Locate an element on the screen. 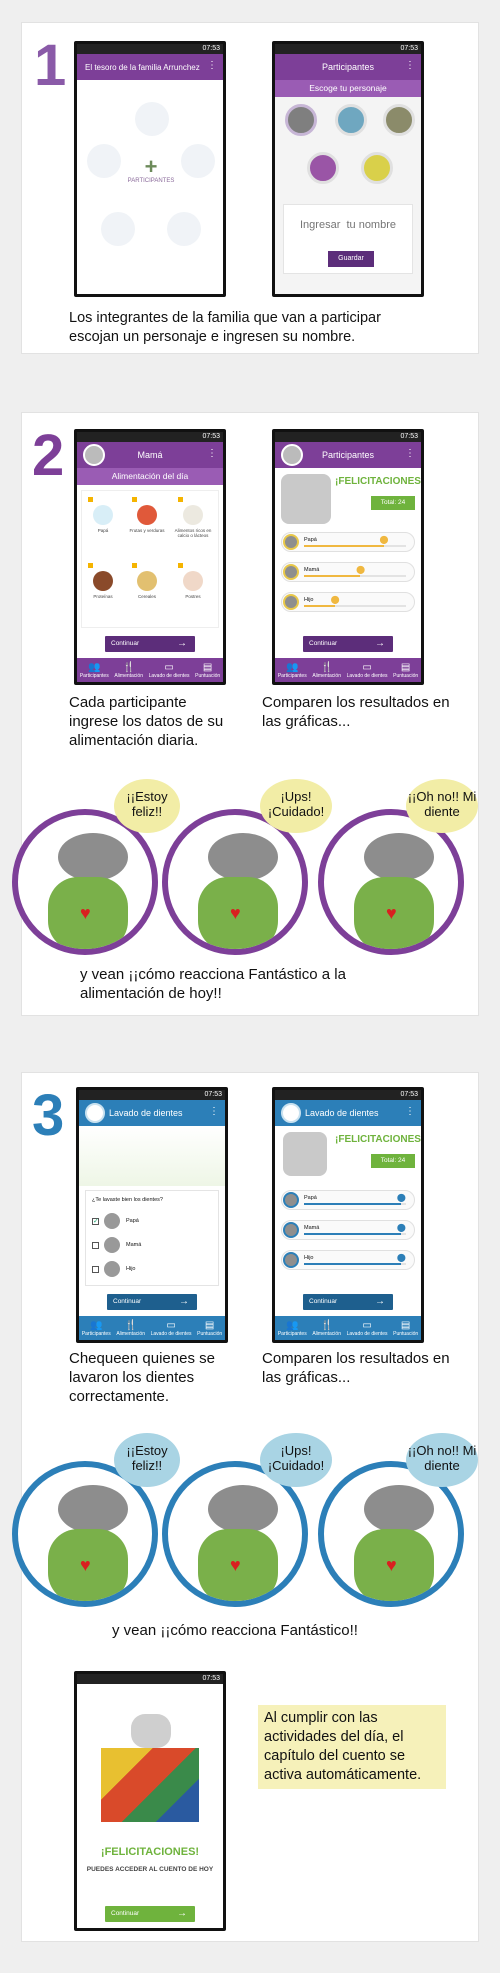 Image resolution: width=500 pixels, height=1973 pixels. checkbox-checked: ✓ is located at coordinates (95, 1221).